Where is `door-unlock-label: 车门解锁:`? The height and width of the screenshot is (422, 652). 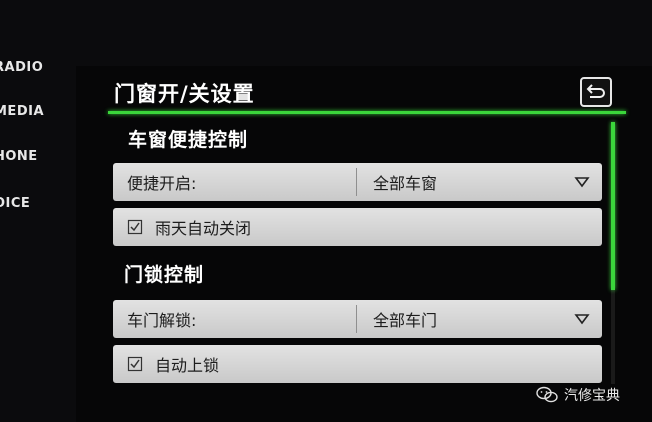
door-unlock-label: 车门解锁: is located at coordinates (162, 320).